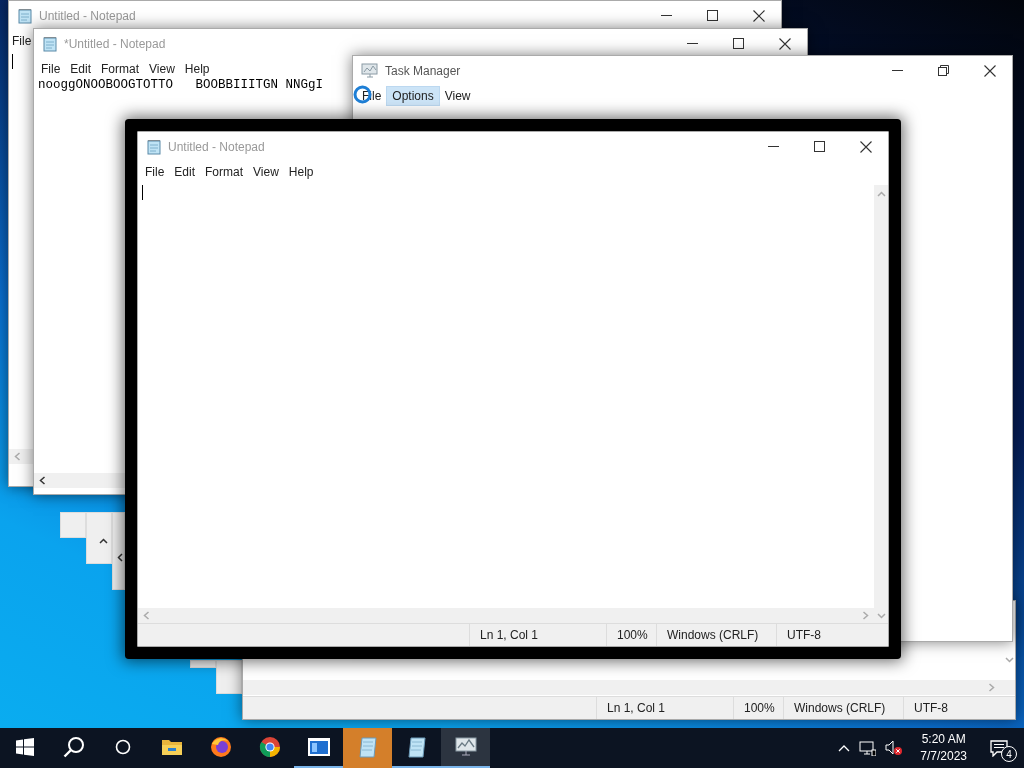 The image size is (1024, 768). Describe the element at coordinates (943, 756) in the screenshot. I see `clock-date: 7/7/2023` at that location.